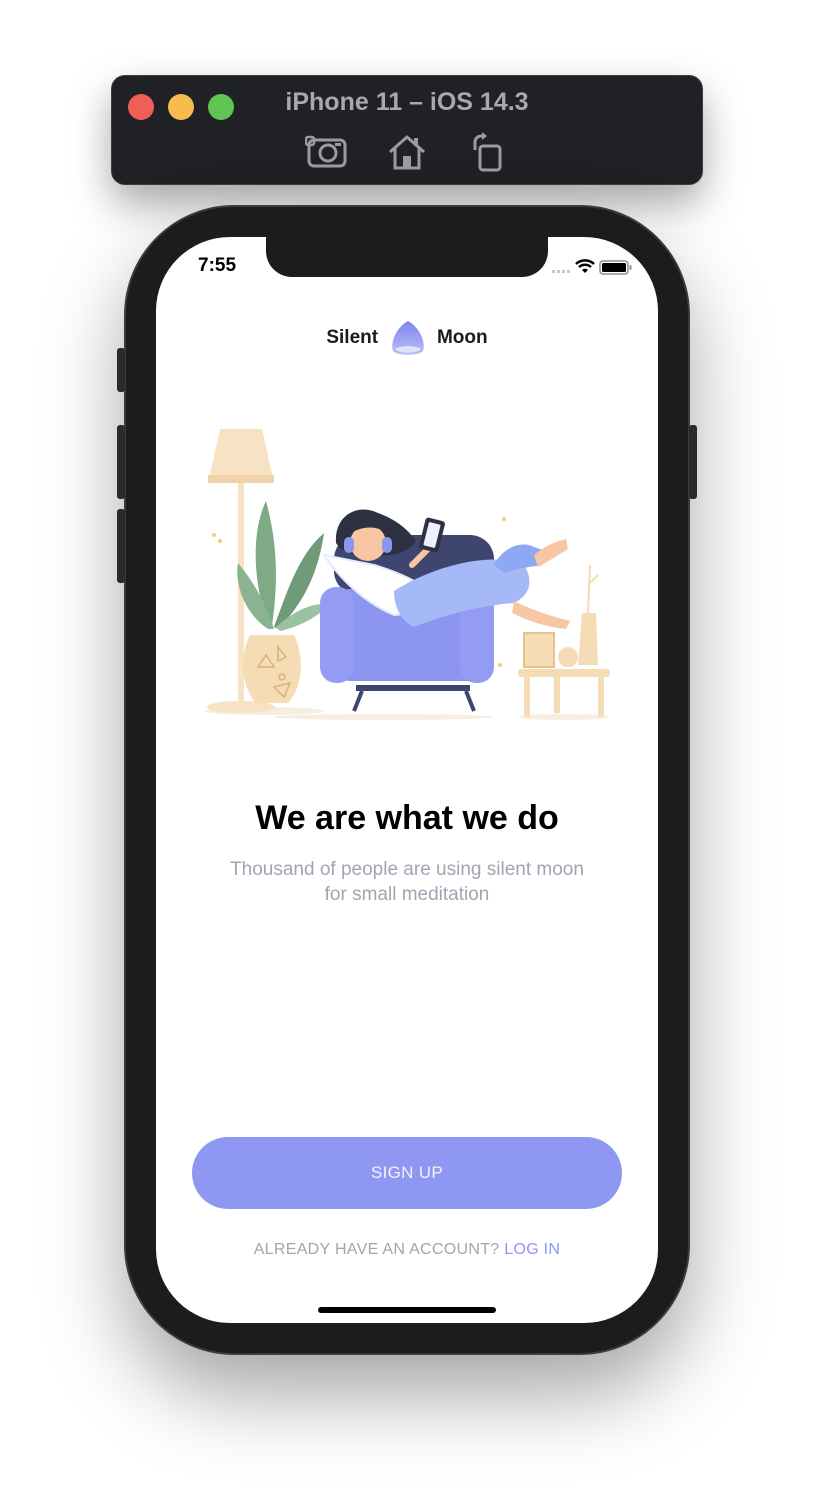 The image size is (814, 1504). Describe the element at coordinates (376, 1249) in the screenshot. I see `login-prompt-text: ALREADY HAVE AN ACCOUNT?` at that location.